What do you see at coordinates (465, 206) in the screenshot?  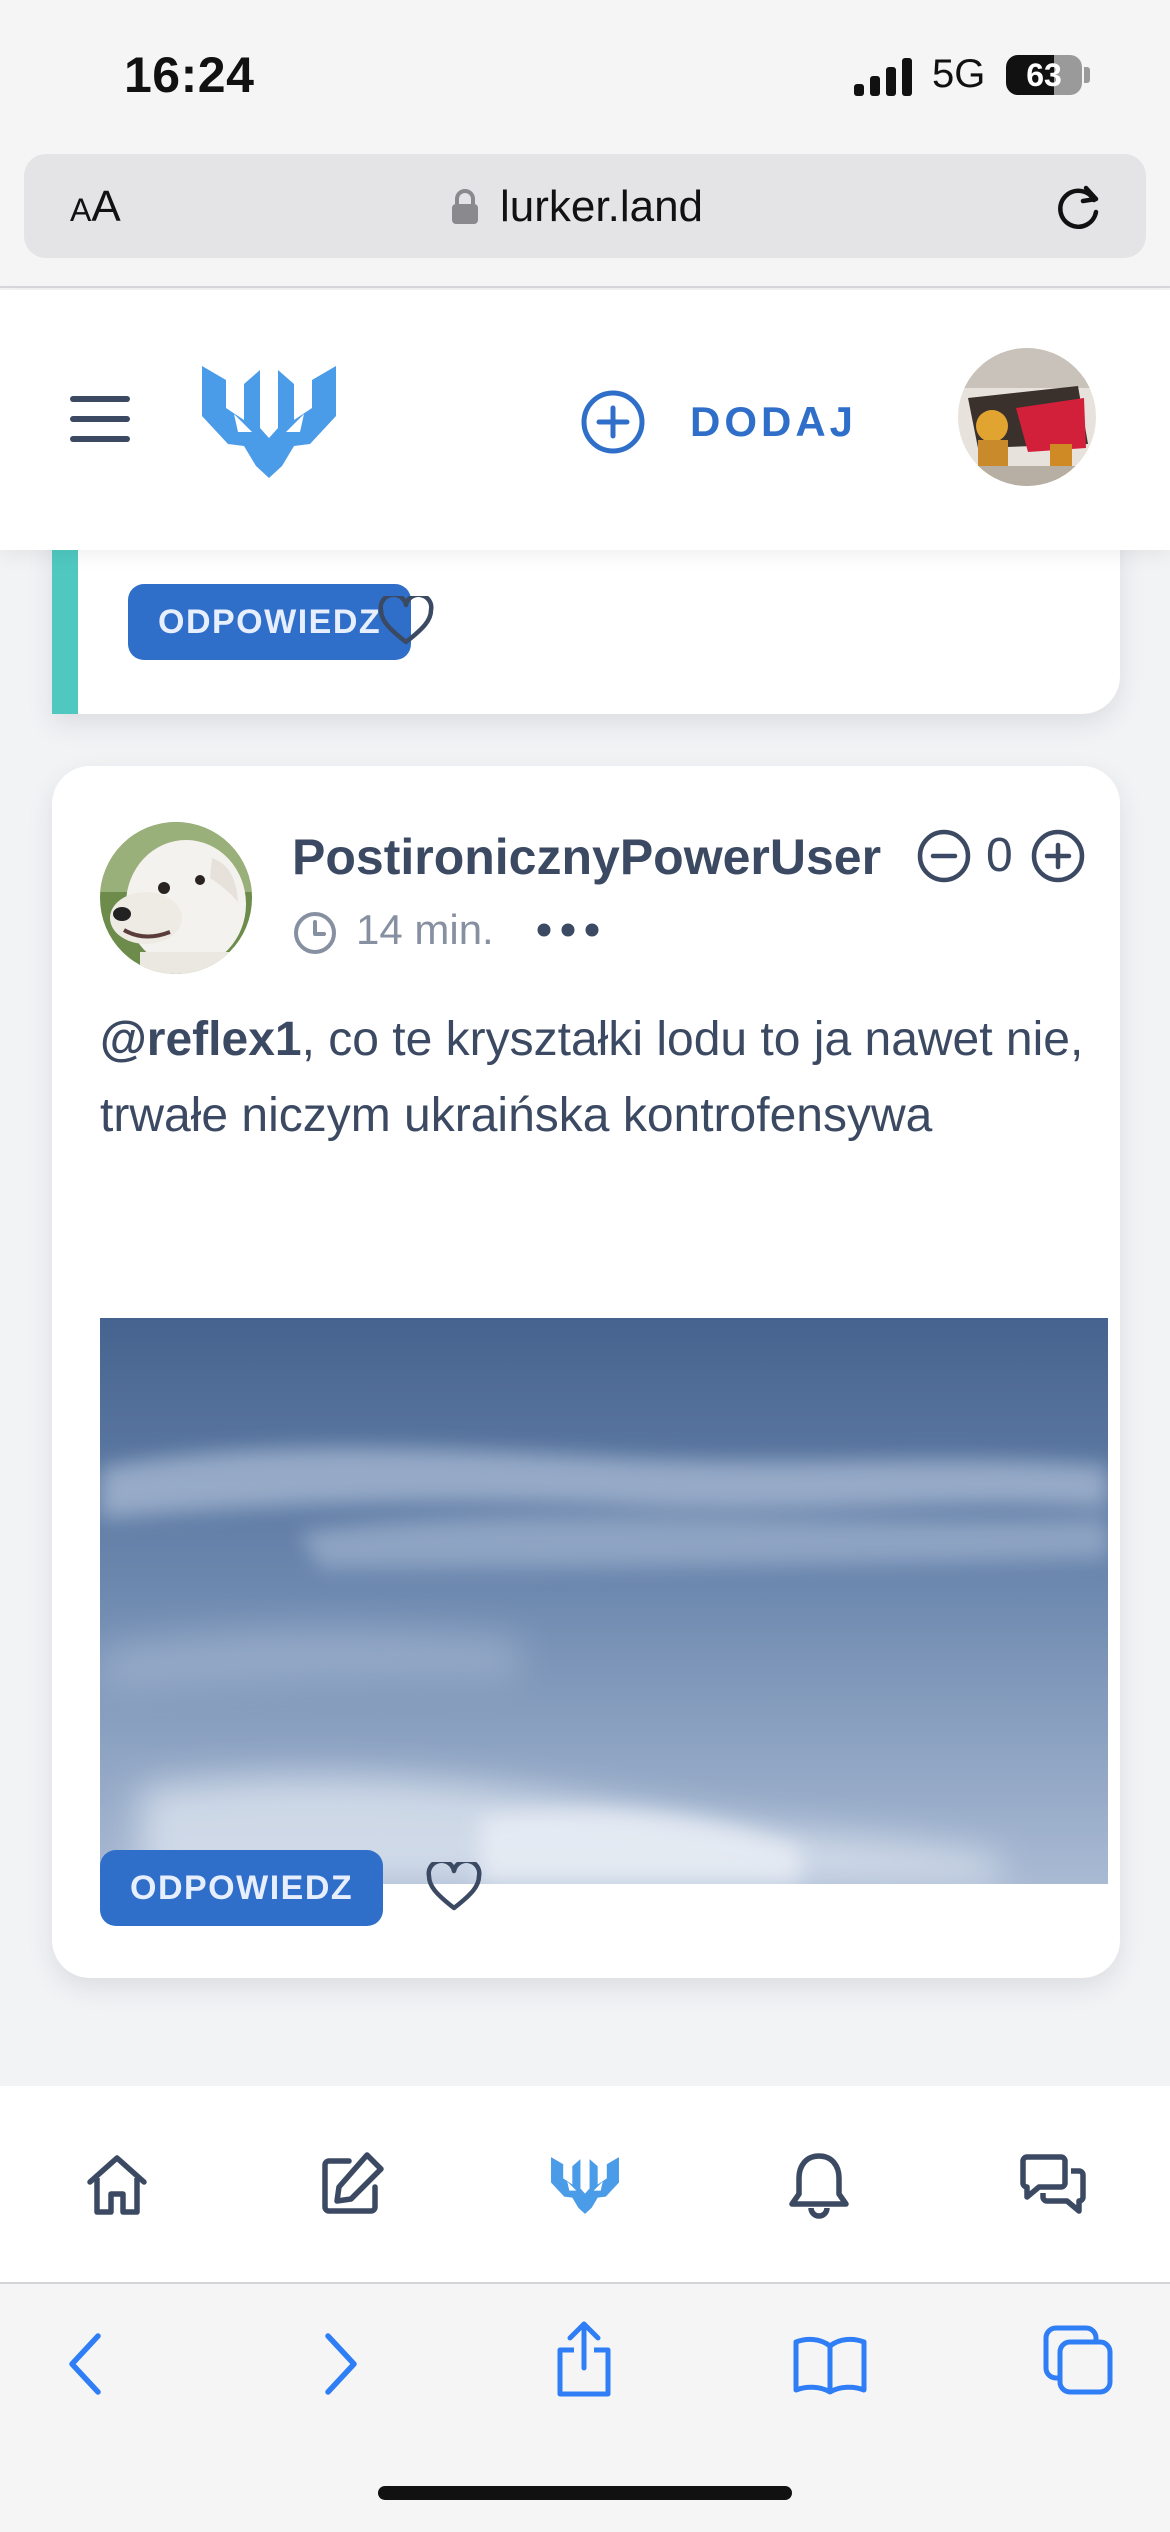 I see `lock-icon` at bounding box center [465, 206].